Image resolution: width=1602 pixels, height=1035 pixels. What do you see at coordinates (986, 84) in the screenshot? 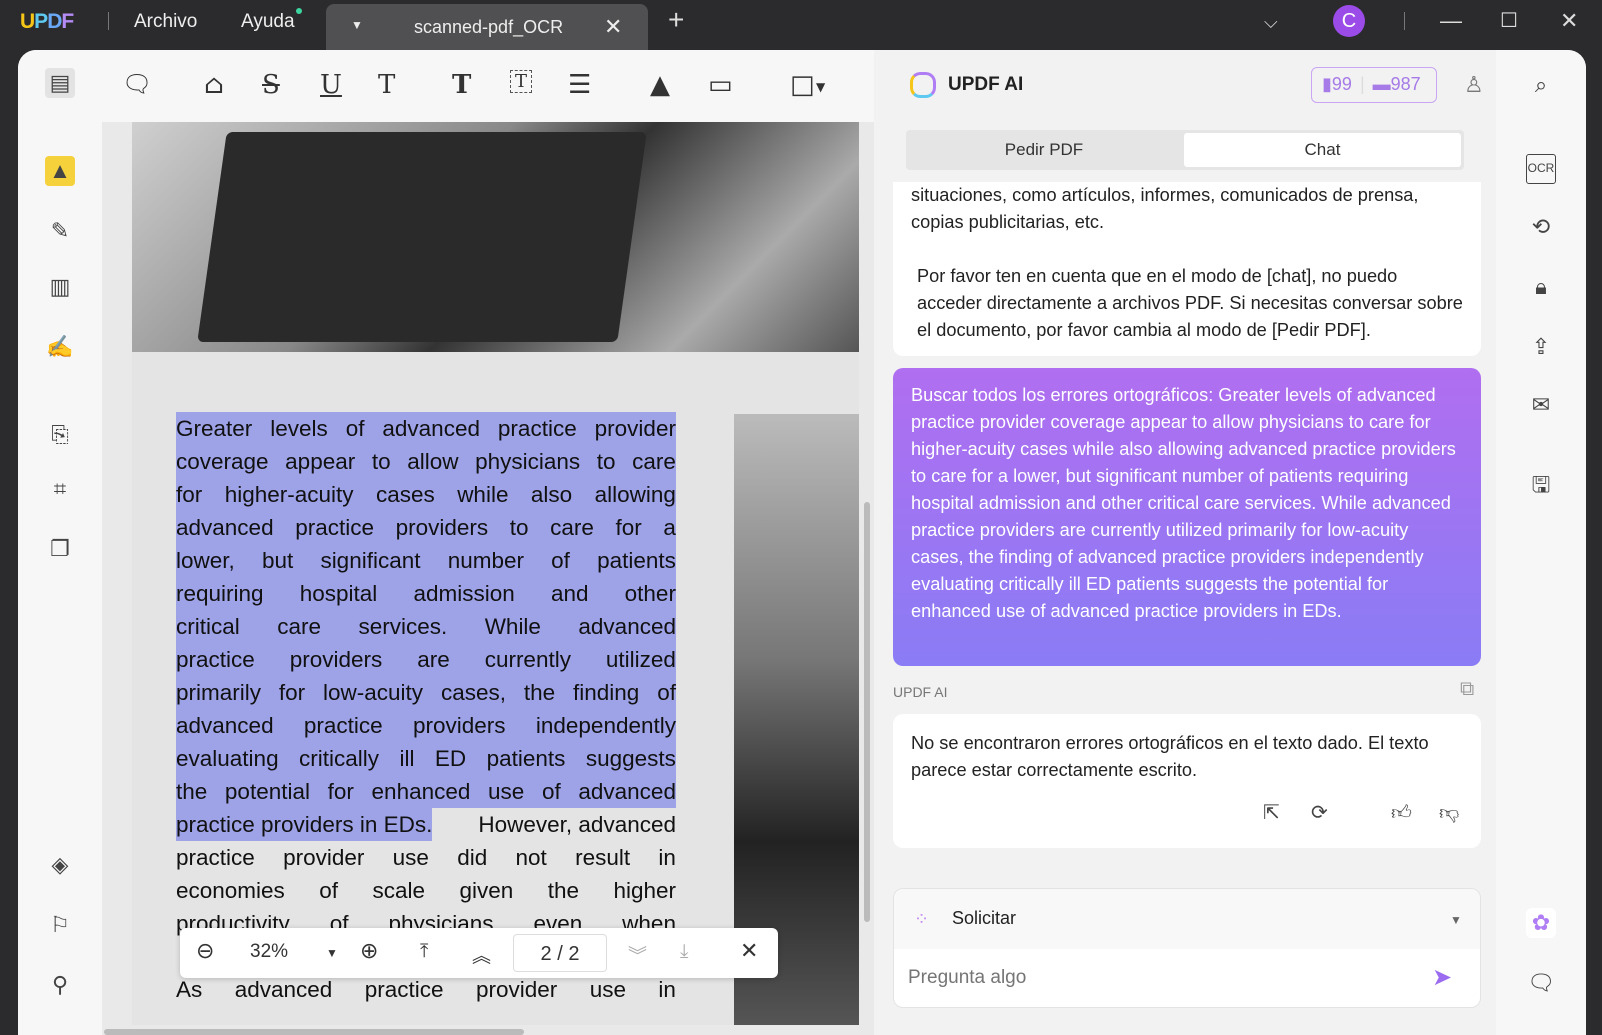
I see `ai-title: UPDF AI` at bounding box center [986, 84].